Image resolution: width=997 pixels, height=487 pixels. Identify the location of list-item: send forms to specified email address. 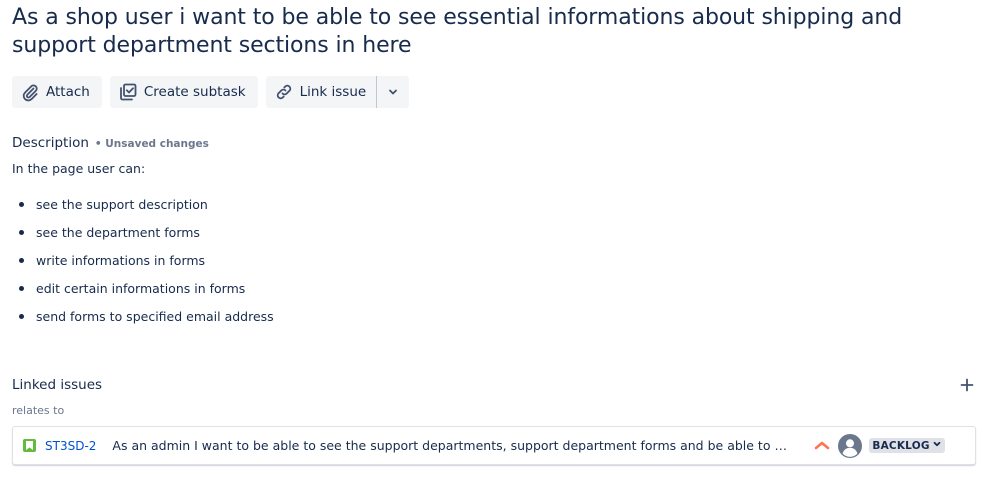
(498, 323).